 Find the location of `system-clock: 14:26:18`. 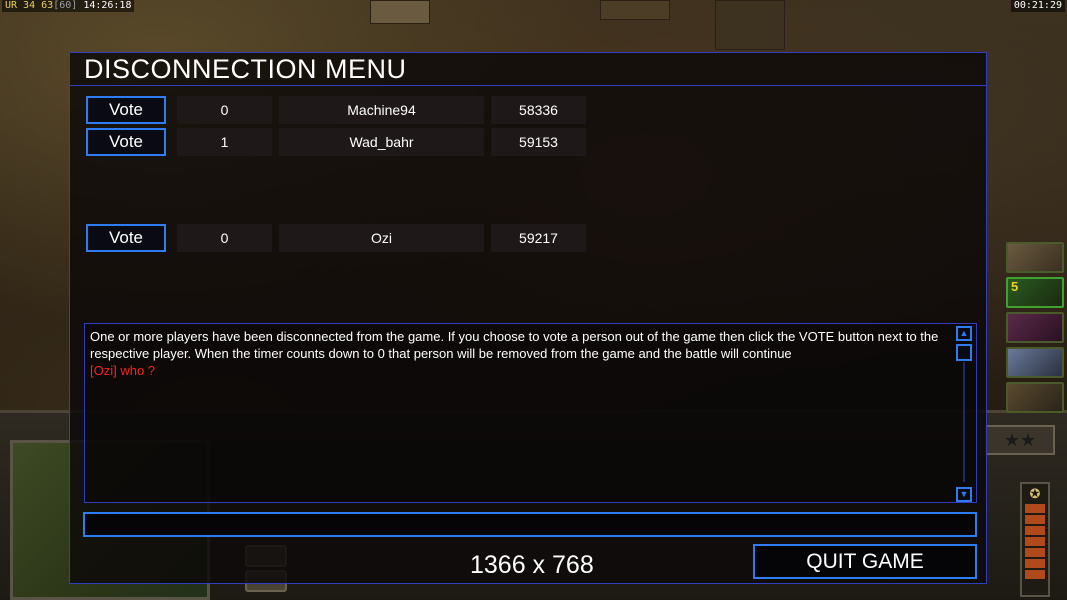

system-clock: 14:26:18 is located at coordinates (107, 5).